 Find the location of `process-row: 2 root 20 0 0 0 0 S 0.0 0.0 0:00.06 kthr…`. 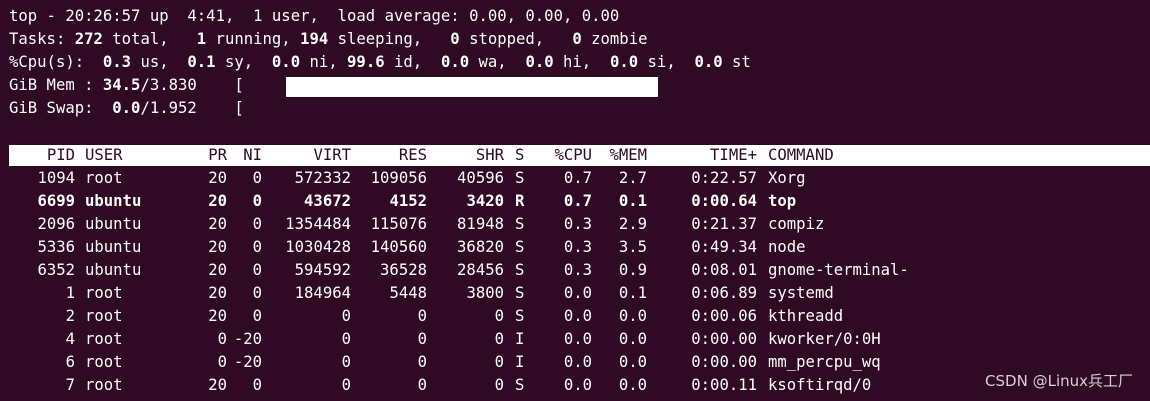

process-row: 2 root 20 0 0 0 0 S 0.0 0.0 0:00.06 kthr… is located at coordinates (579, 316).